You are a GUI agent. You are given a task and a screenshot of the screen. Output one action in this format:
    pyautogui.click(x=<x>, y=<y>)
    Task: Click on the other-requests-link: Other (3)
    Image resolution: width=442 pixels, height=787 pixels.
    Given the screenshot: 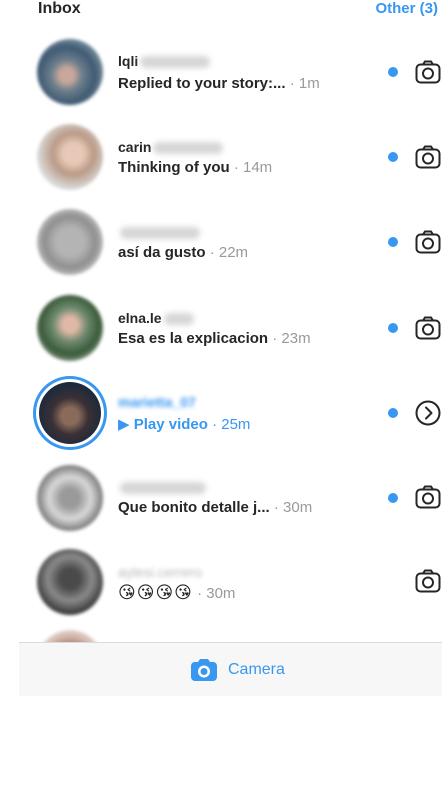 What is the action you would take?
    pyautogui.click(x=406, y=8)
    